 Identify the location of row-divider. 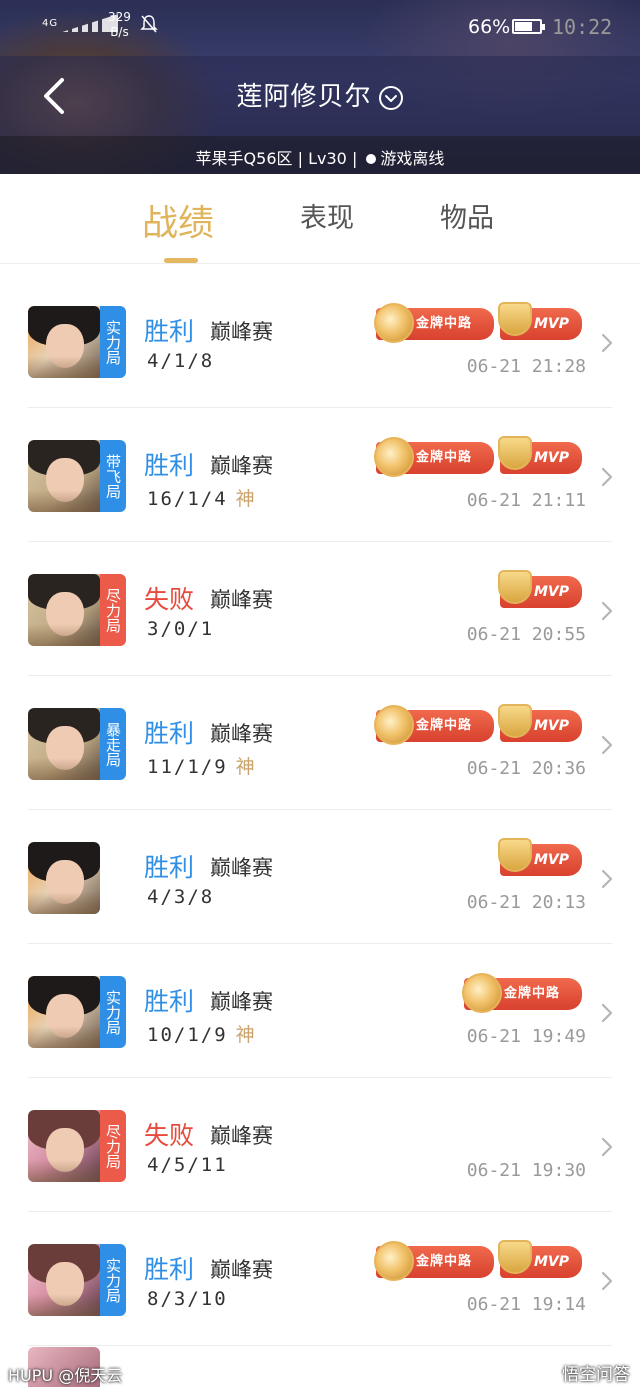
(320, 1345).